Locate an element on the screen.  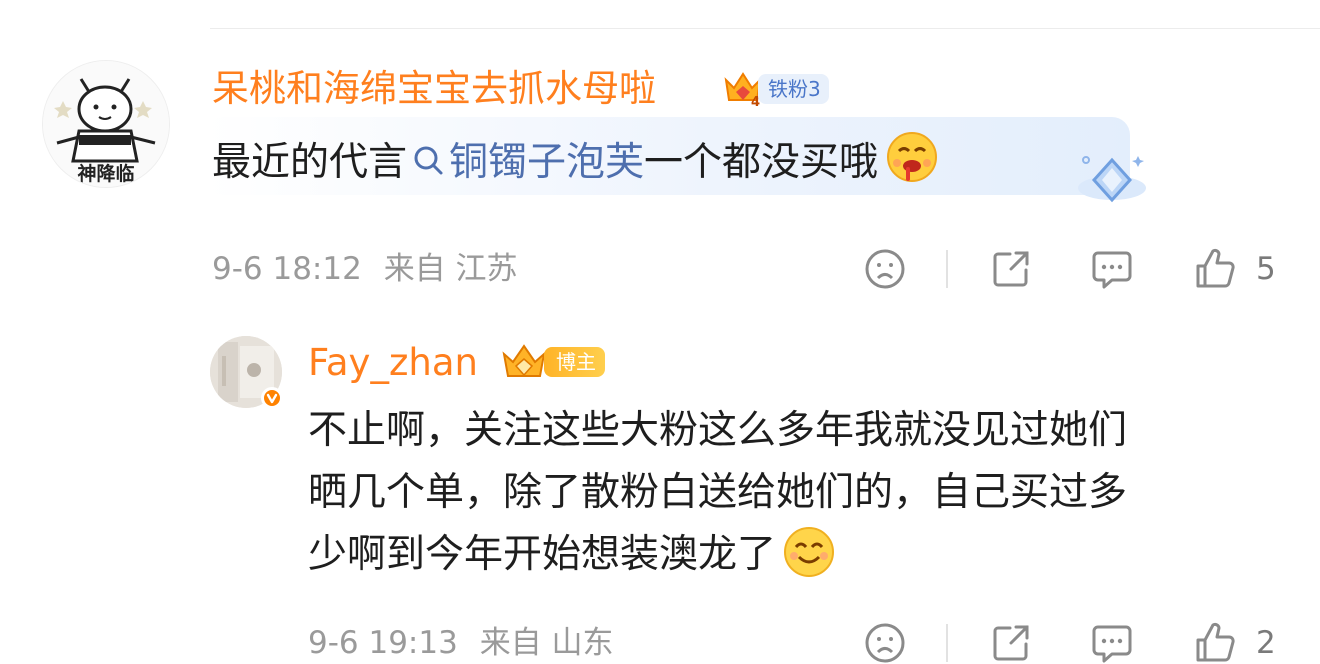
reply-meta: 9-6 19:13 来自 山东 is located at coordinates (461, 643).